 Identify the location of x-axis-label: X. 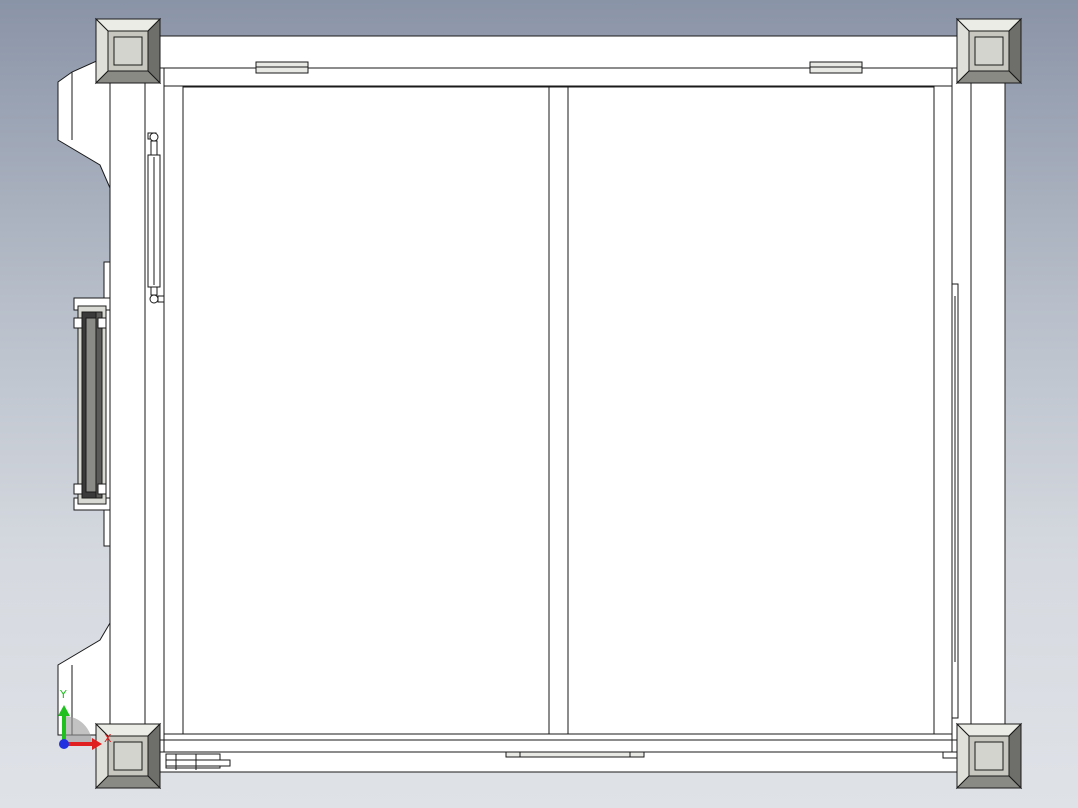
(108, 738).